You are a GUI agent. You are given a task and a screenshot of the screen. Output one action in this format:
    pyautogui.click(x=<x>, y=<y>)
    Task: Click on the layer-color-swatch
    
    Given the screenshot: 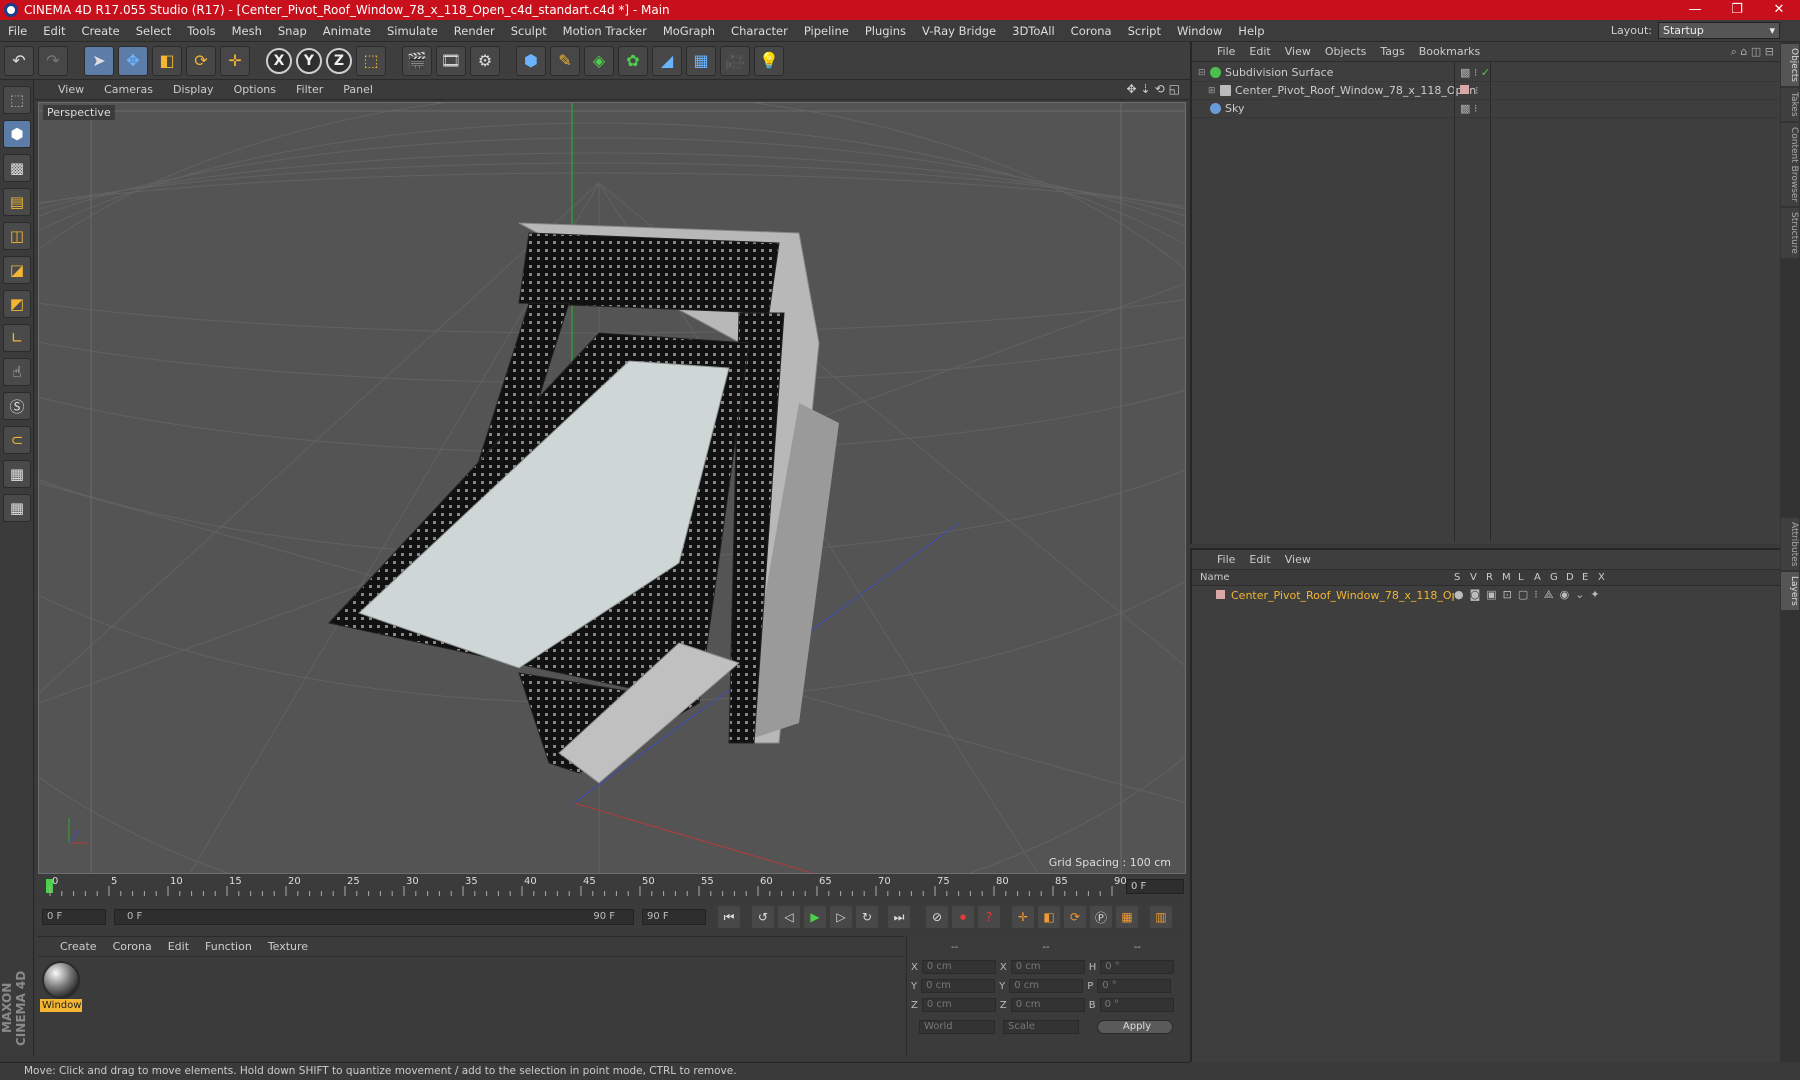 What is the action you would take?
    pyautogui.click(x=1220, y=594)
    